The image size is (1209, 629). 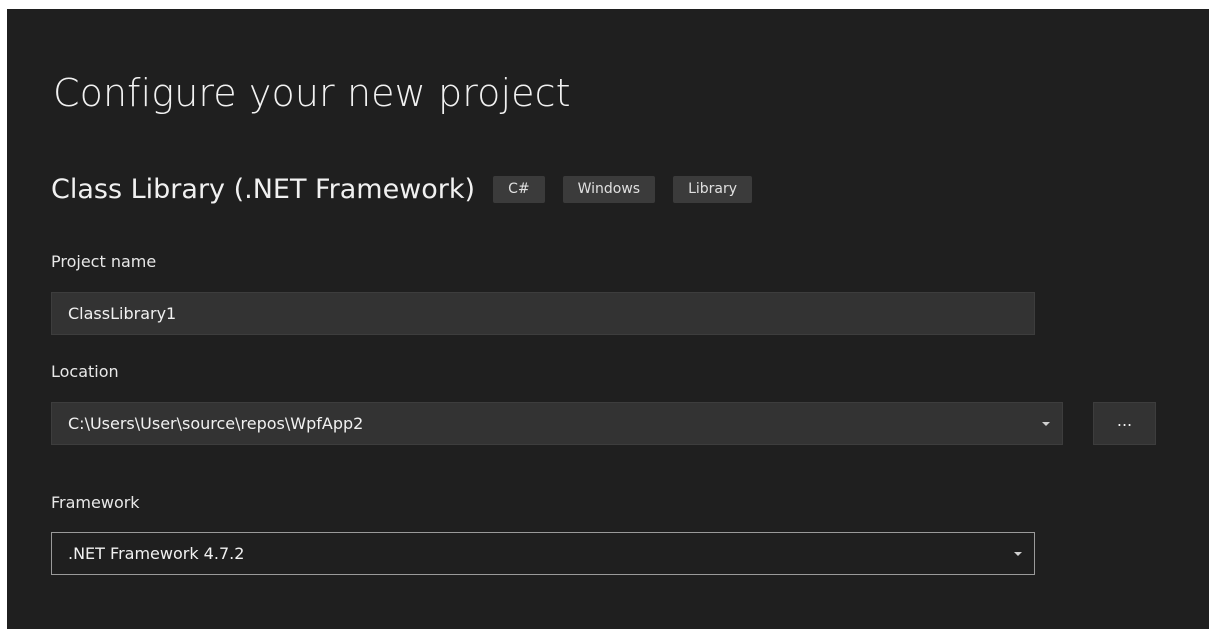 I want to click on project-name-label: Project name, so click(x=104, y=261).